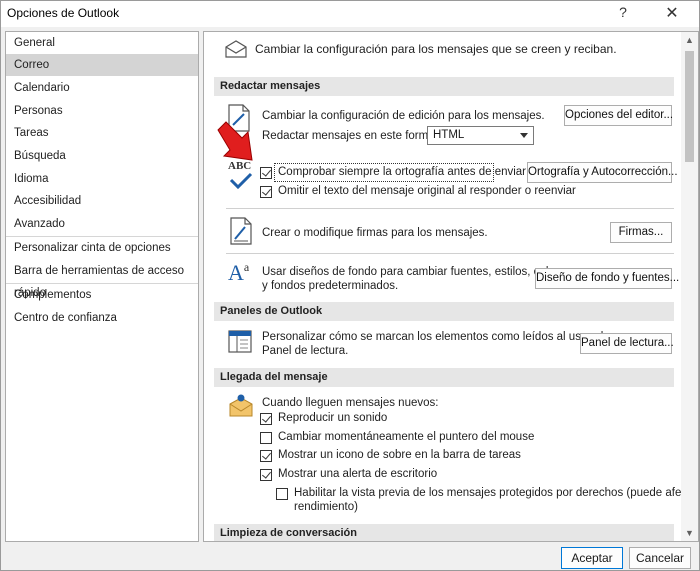  What do you see at coordinates (689, 106) in the screenshot?
I see `scrollbar-thumb` at bounding box center [689, 106].